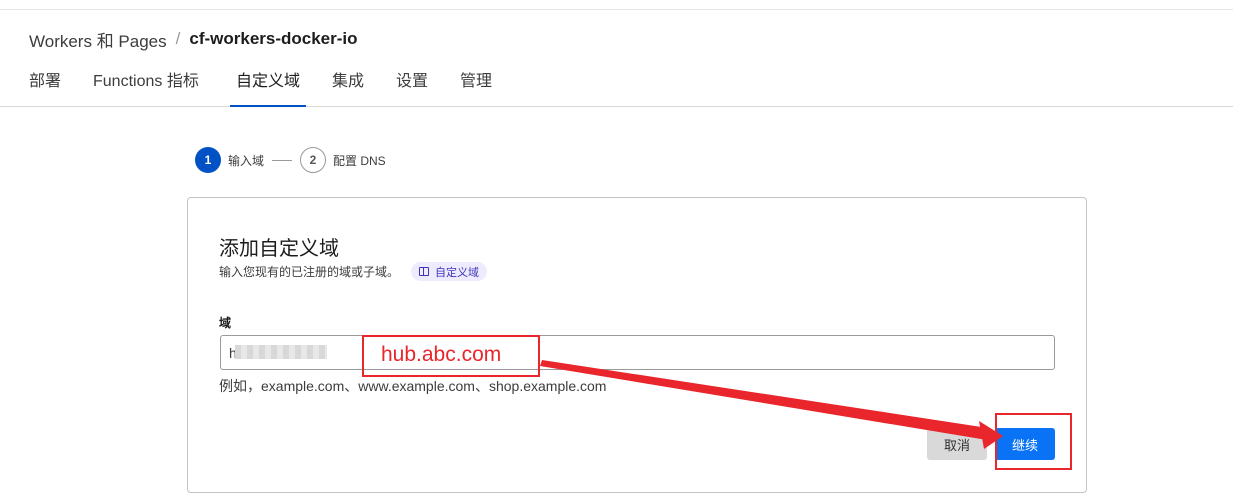 Image resolution: width=1233 pixels, height=495 pixels. I want to click on card-title: 添加自定义域, so click(279, 249).